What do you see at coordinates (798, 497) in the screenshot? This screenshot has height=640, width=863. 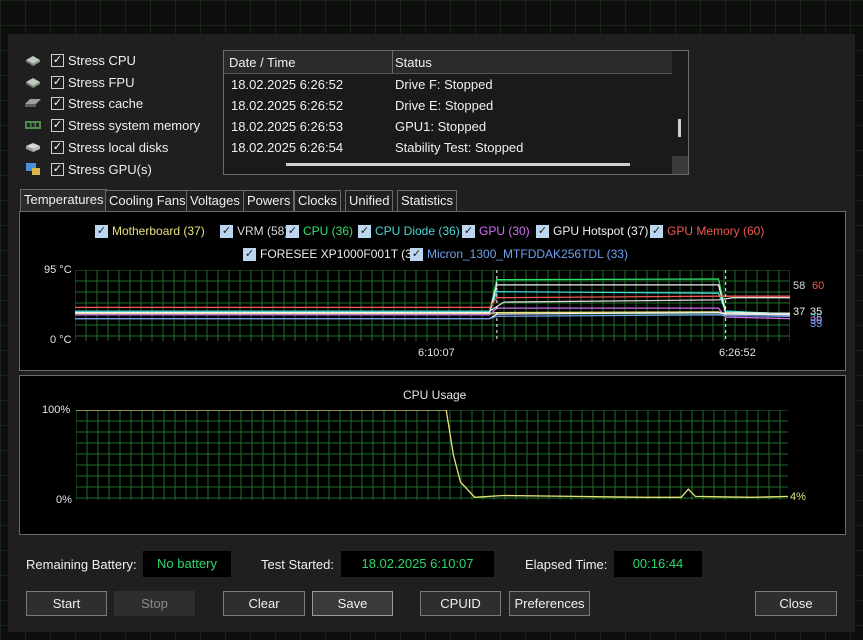 I see `cpu-usage-current-value: 4%` at bounding box center [798, 497].